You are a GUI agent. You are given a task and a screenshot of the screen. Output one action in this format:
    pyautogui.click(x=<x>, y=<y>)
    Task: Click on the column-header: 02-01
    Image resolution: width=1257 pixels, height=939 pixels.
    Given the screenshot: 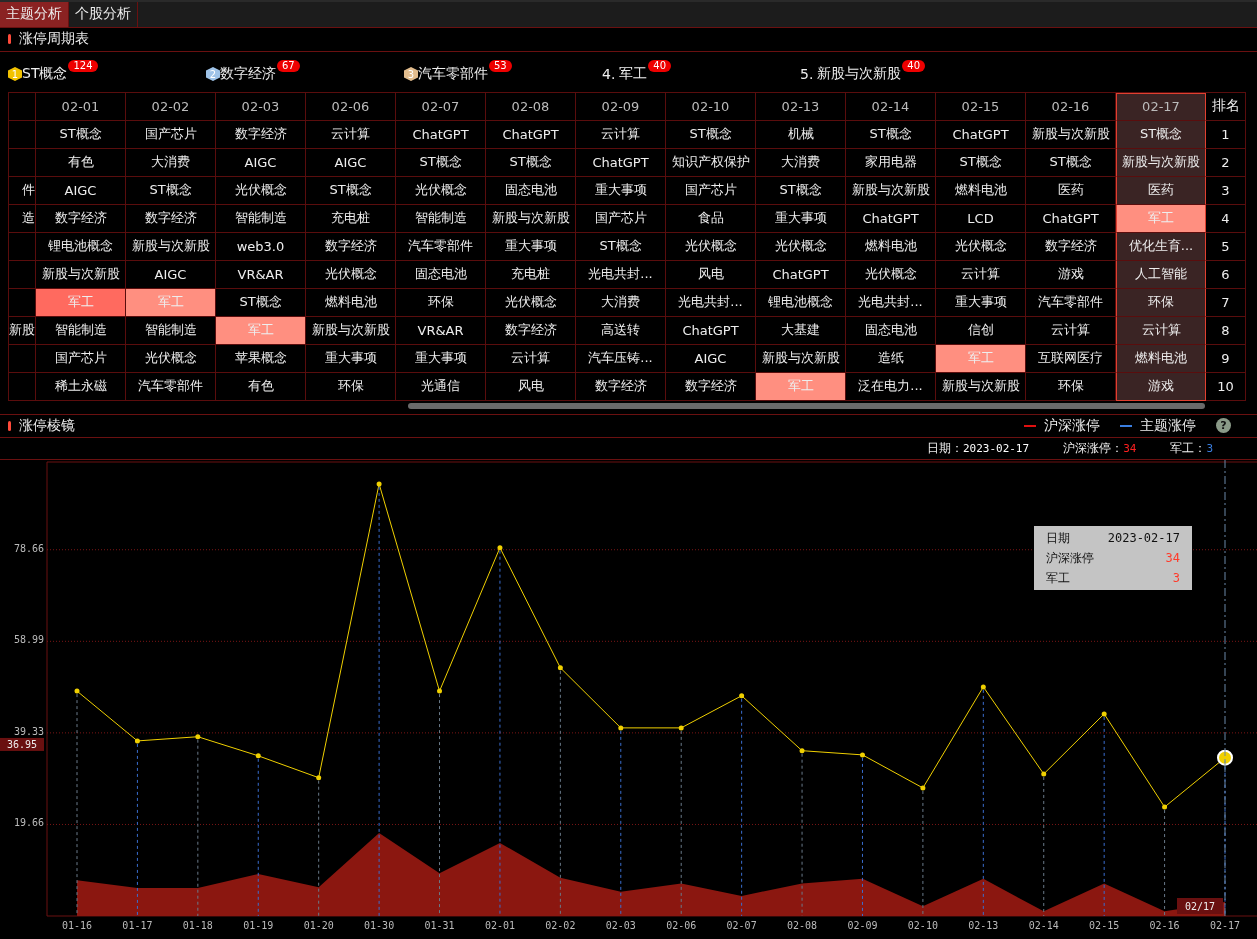 What is the action you would take?
    pyautogui.click(x=81, y=106)
    